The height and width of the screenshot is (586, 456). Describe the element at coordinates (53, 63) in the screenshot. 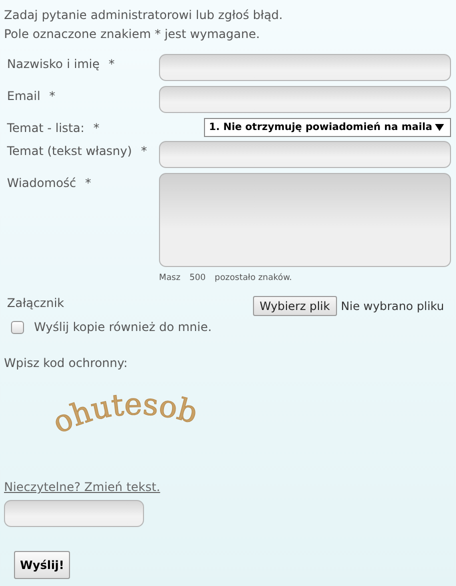

I see `field-label: Nazwisko i imię` at that location.